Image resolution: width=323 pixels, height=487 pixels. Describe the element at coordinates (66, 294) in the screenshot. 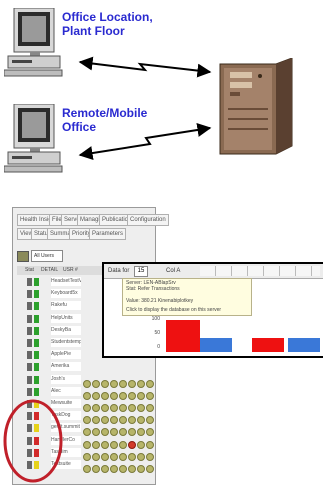

I see `row-user-name: Keyboard5x` at that location.